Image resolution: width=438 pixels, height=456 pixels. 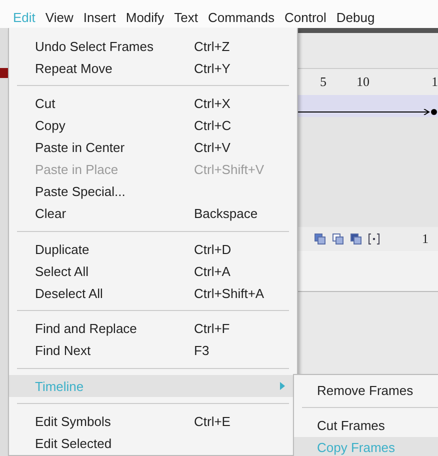 I want to click on submenu-arrow-icon, so click(x=282, y=386).